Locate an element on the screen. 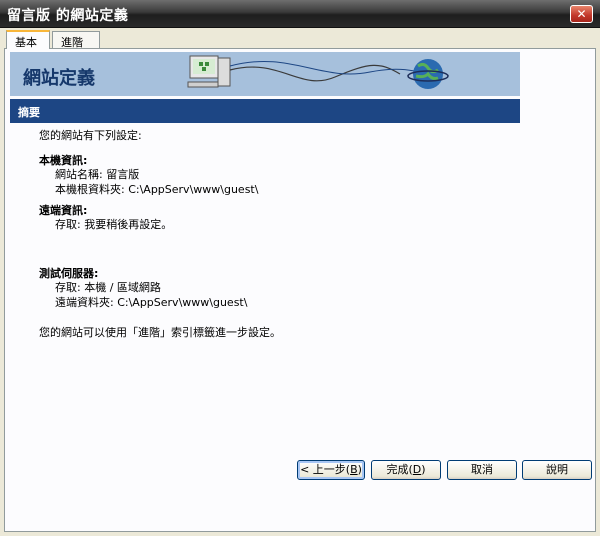  local-root-folder: 本機根資料夾: C:\AppServ\www\guest\ is located at coordinates (157, 189).